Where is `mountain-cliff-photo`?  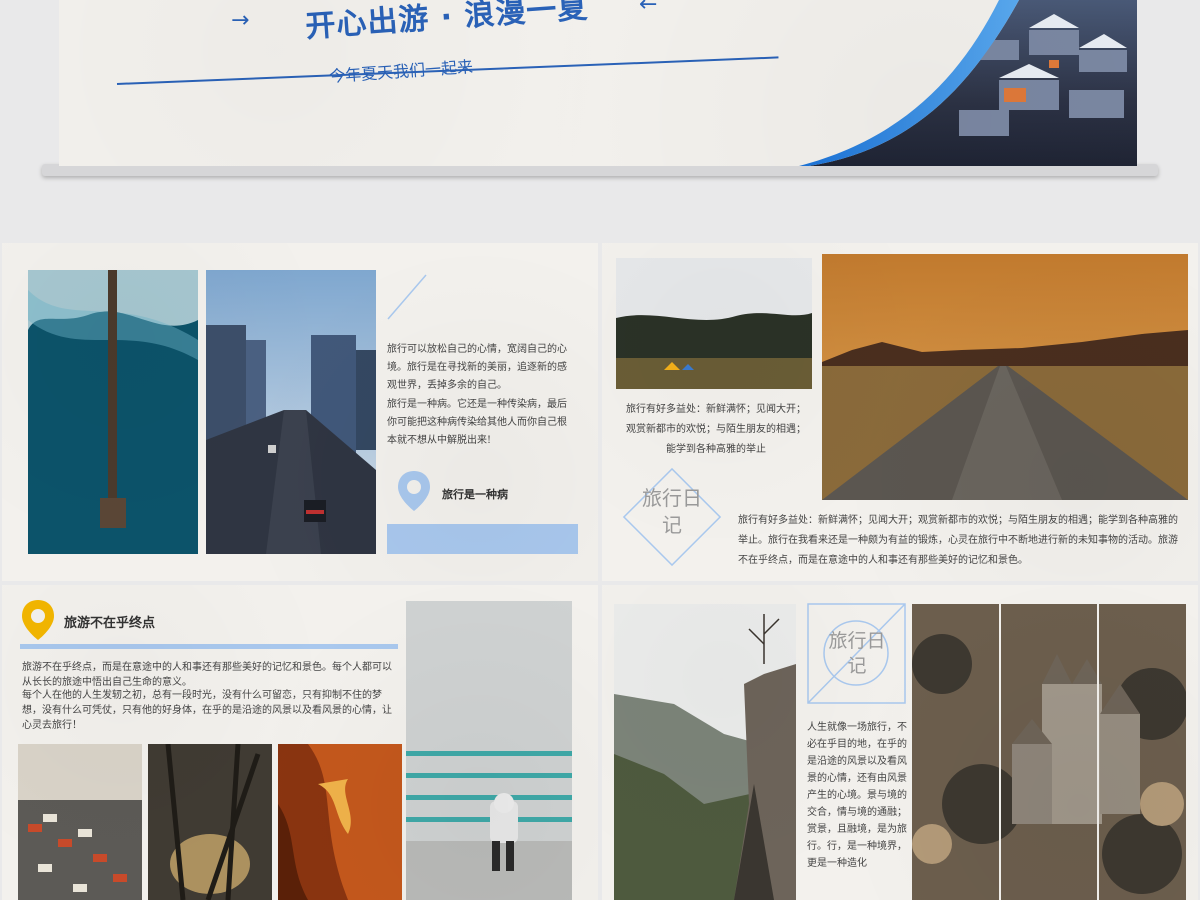
mountain-cliff-photo is located at coordinates (705, 752).